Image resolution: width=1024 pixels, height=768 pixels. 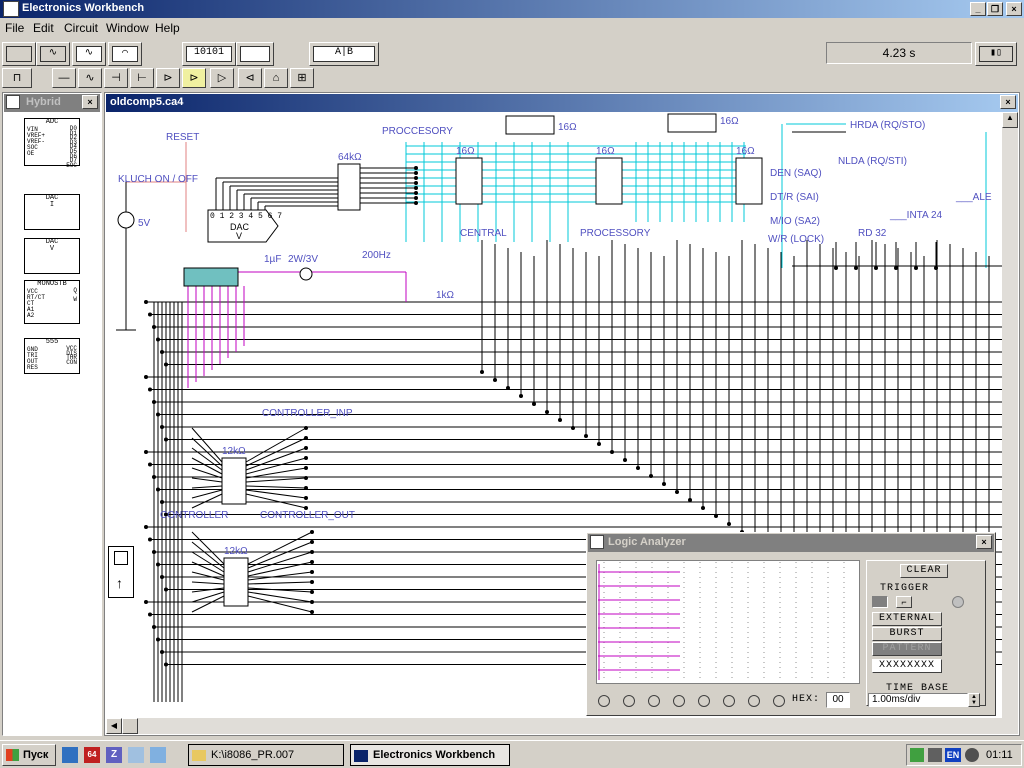 I want to click on bode-plotter-button: ⌒, so click(x=125, y=54).